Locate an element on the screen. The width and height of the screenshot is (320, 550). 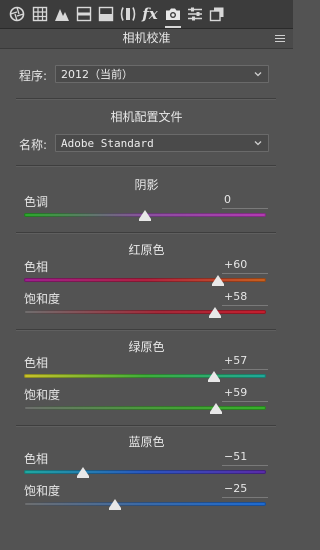
panel-title-bar: 相机校准 is located at coordinates (146, 39).